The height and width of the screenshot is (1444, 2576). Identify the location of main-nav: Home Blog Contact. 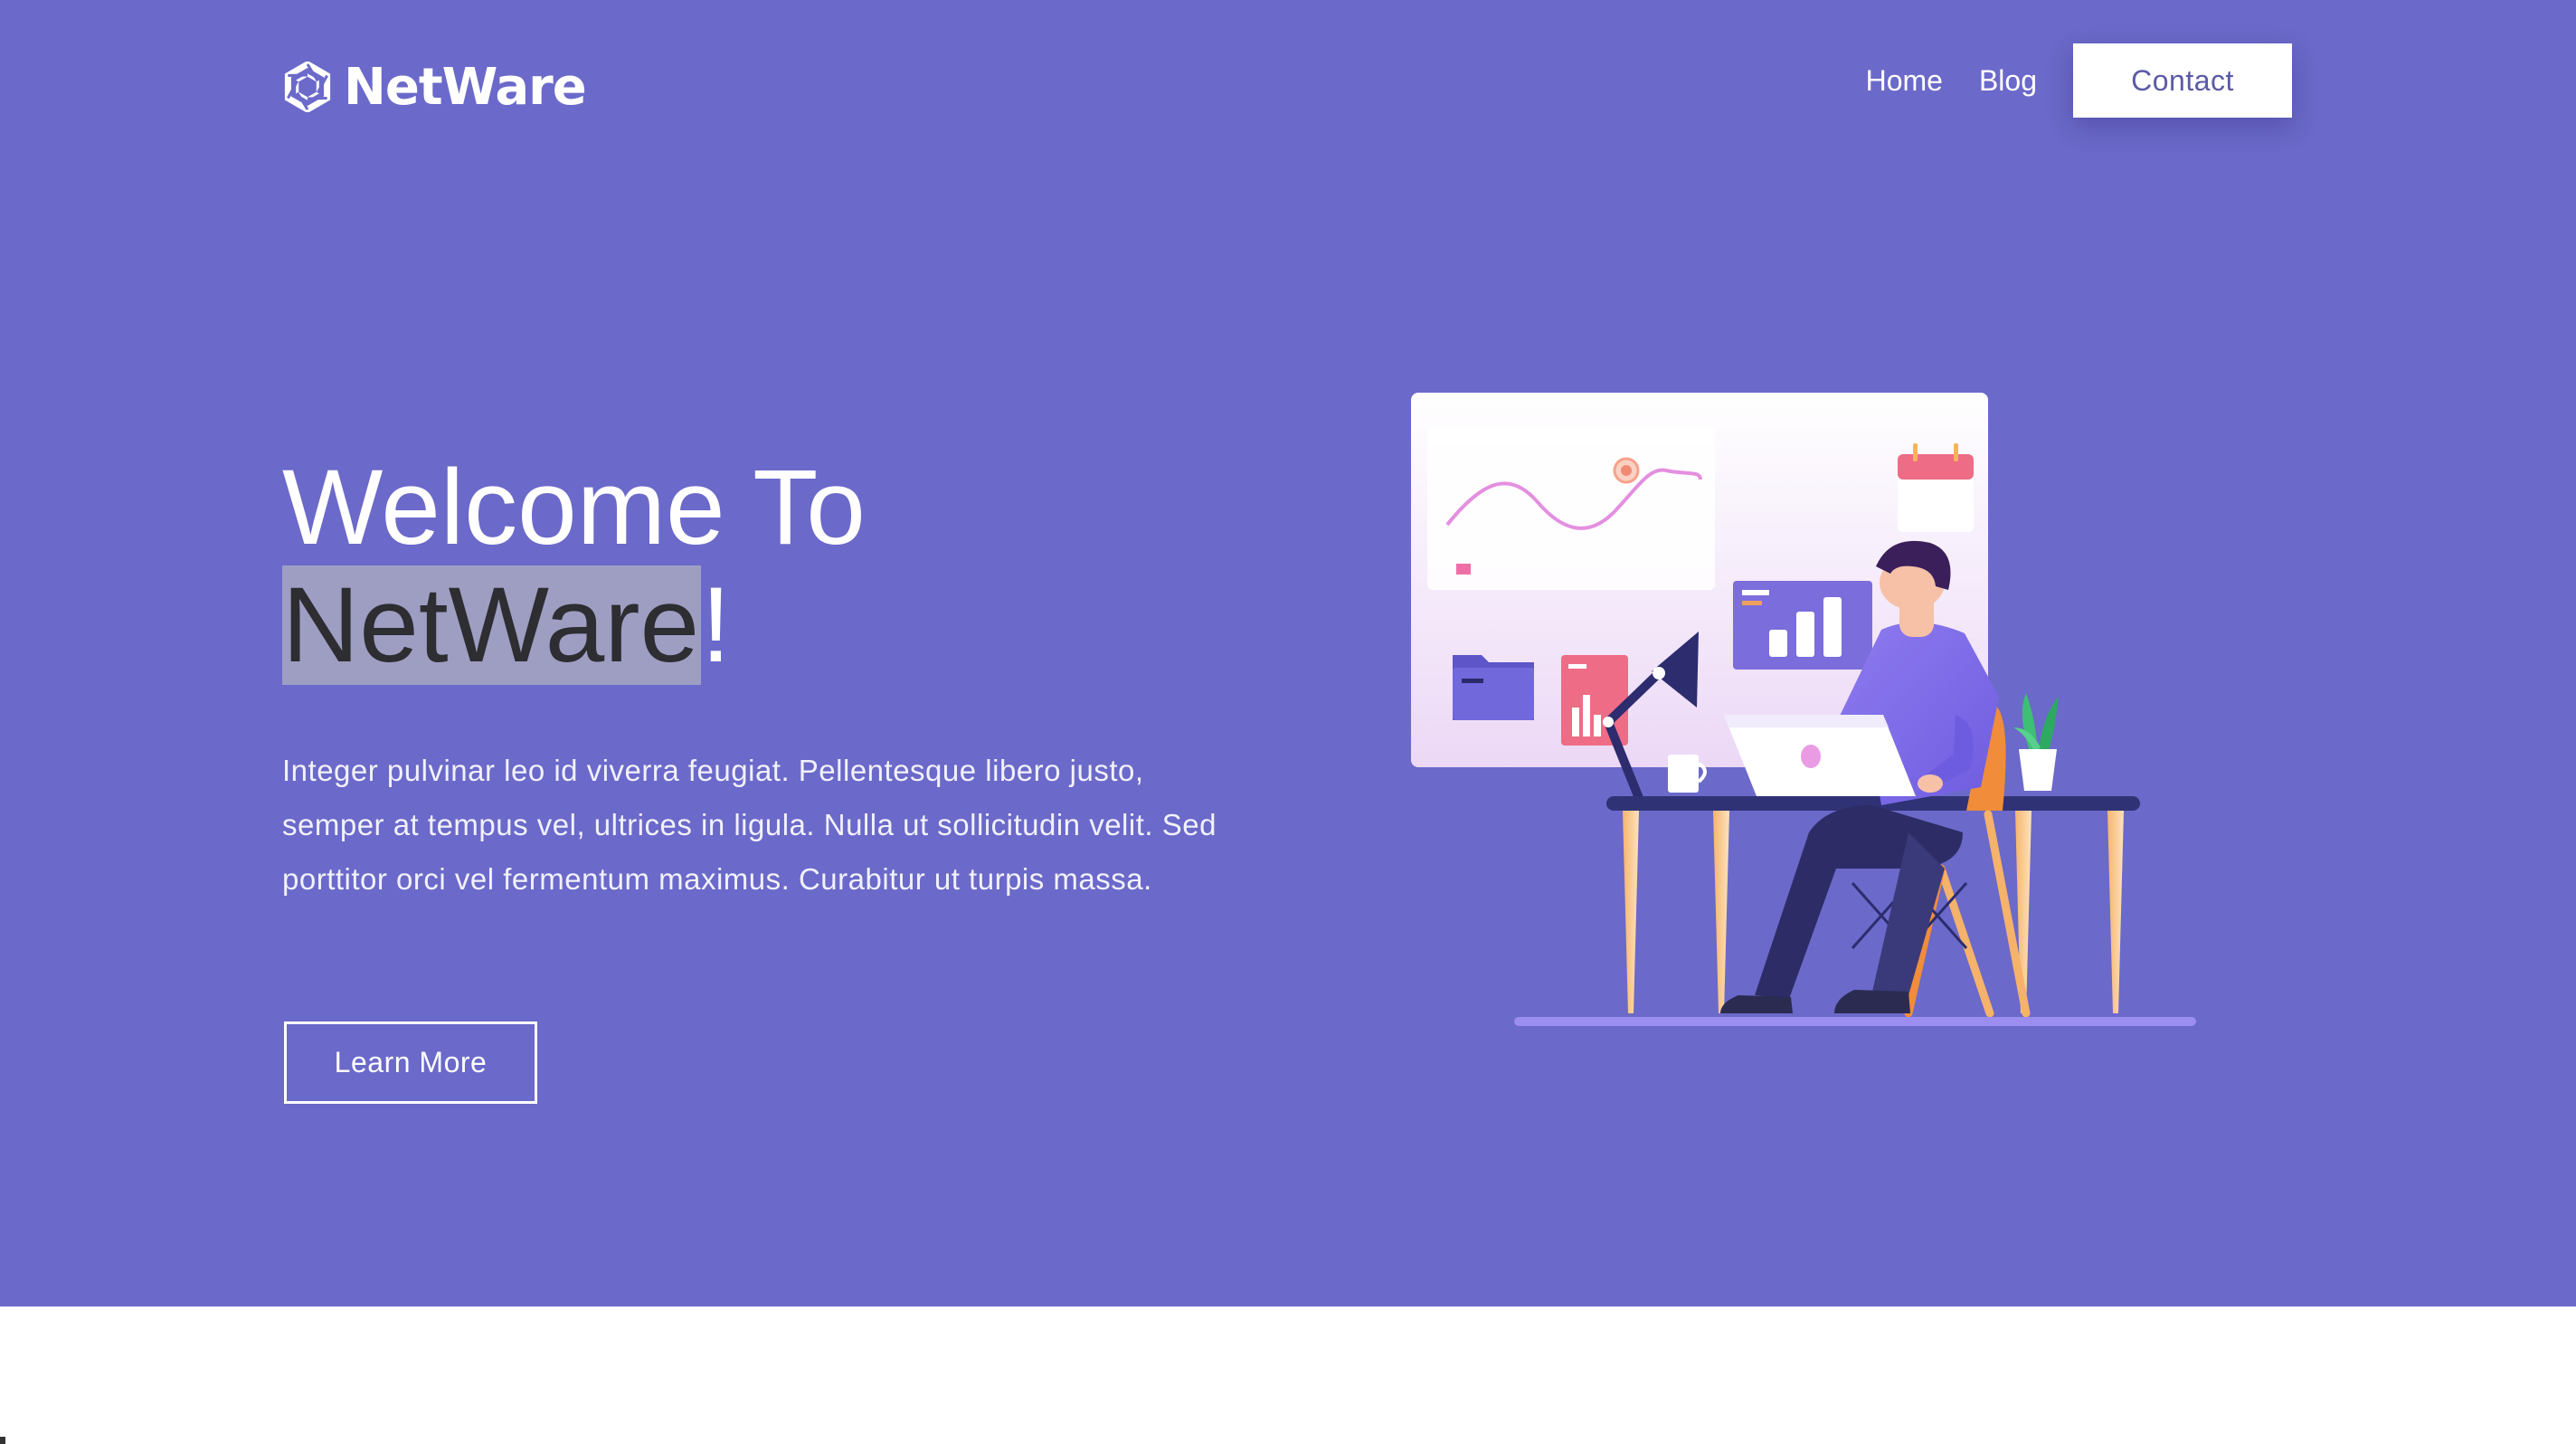
(2079, 81).